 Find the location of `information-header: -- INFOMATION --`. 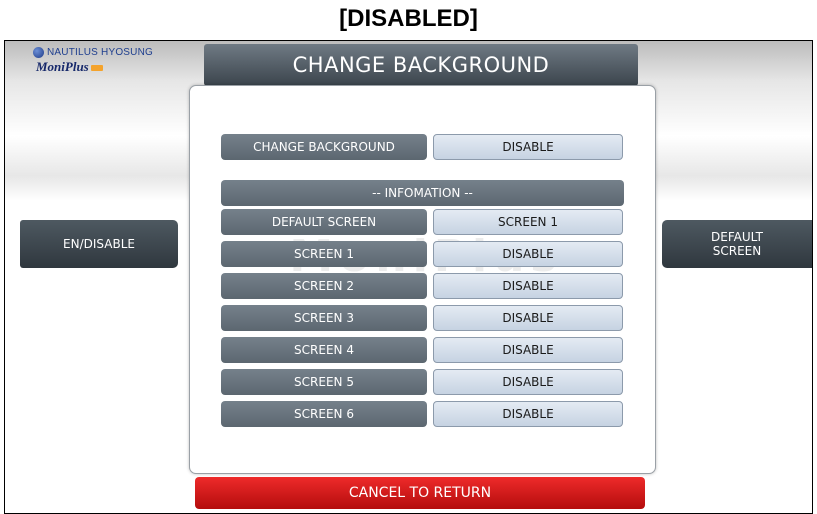

information-header: -- INFOMATION -- is located at coordinates (422, 193).